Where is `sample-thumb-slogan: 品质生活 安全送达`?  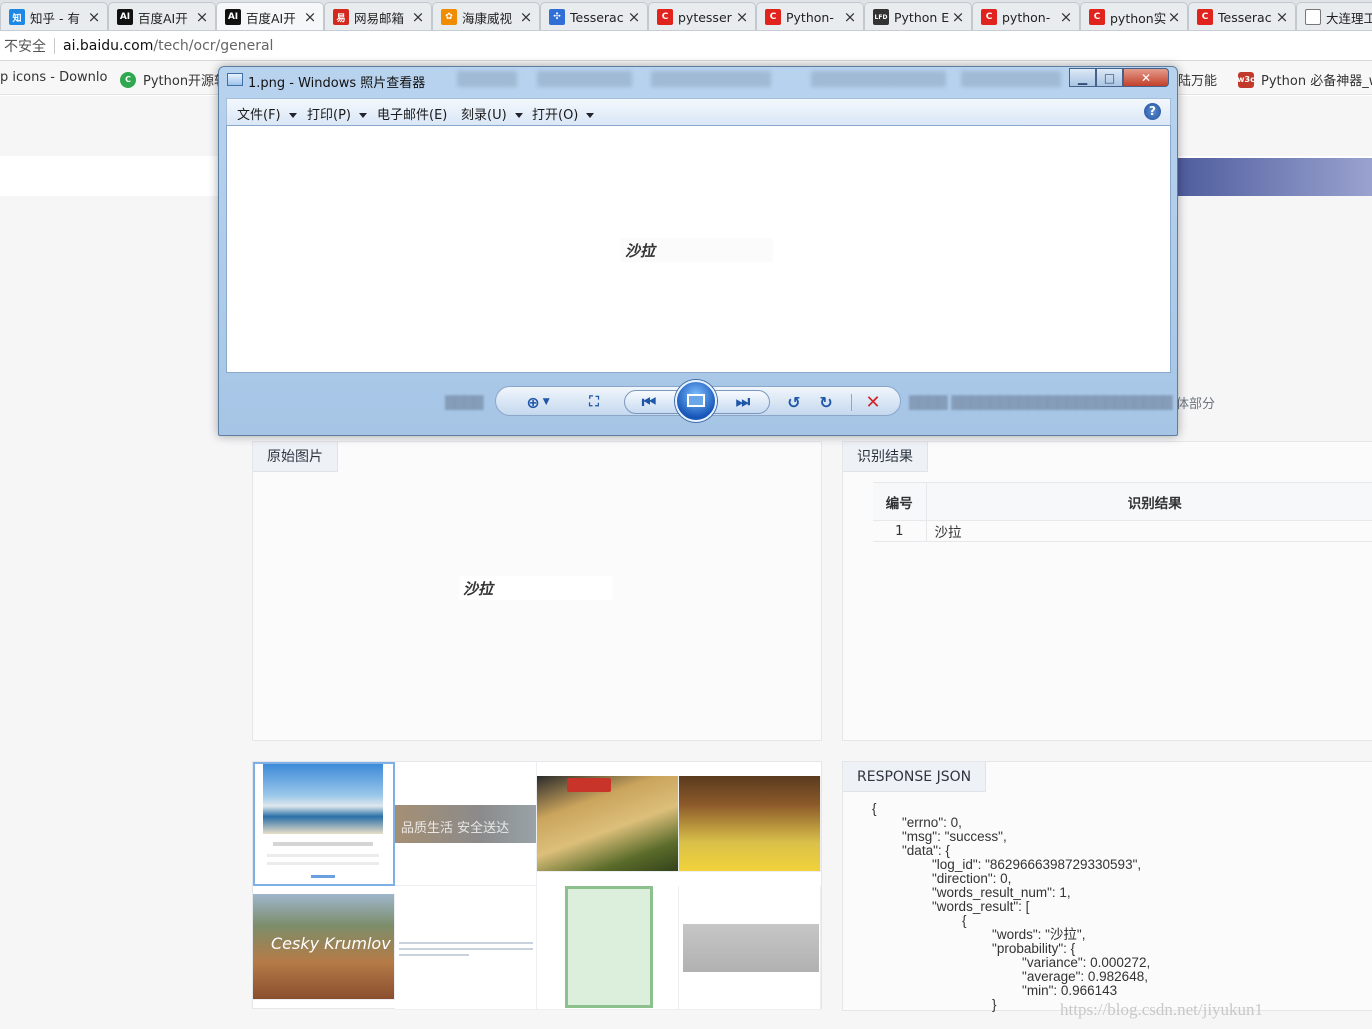 sample-thumb-slogan: 品质生活 安全送达 is located at coordinates (466, 824).